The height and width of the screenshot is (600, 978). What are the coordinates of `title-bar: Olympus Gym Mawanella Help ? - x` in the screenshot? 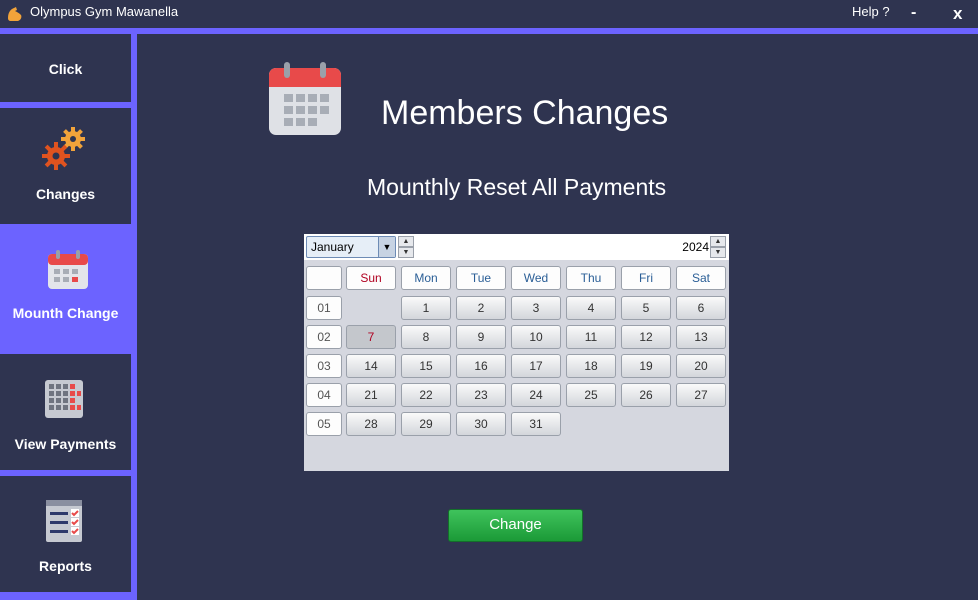 It's located at (489, 14).